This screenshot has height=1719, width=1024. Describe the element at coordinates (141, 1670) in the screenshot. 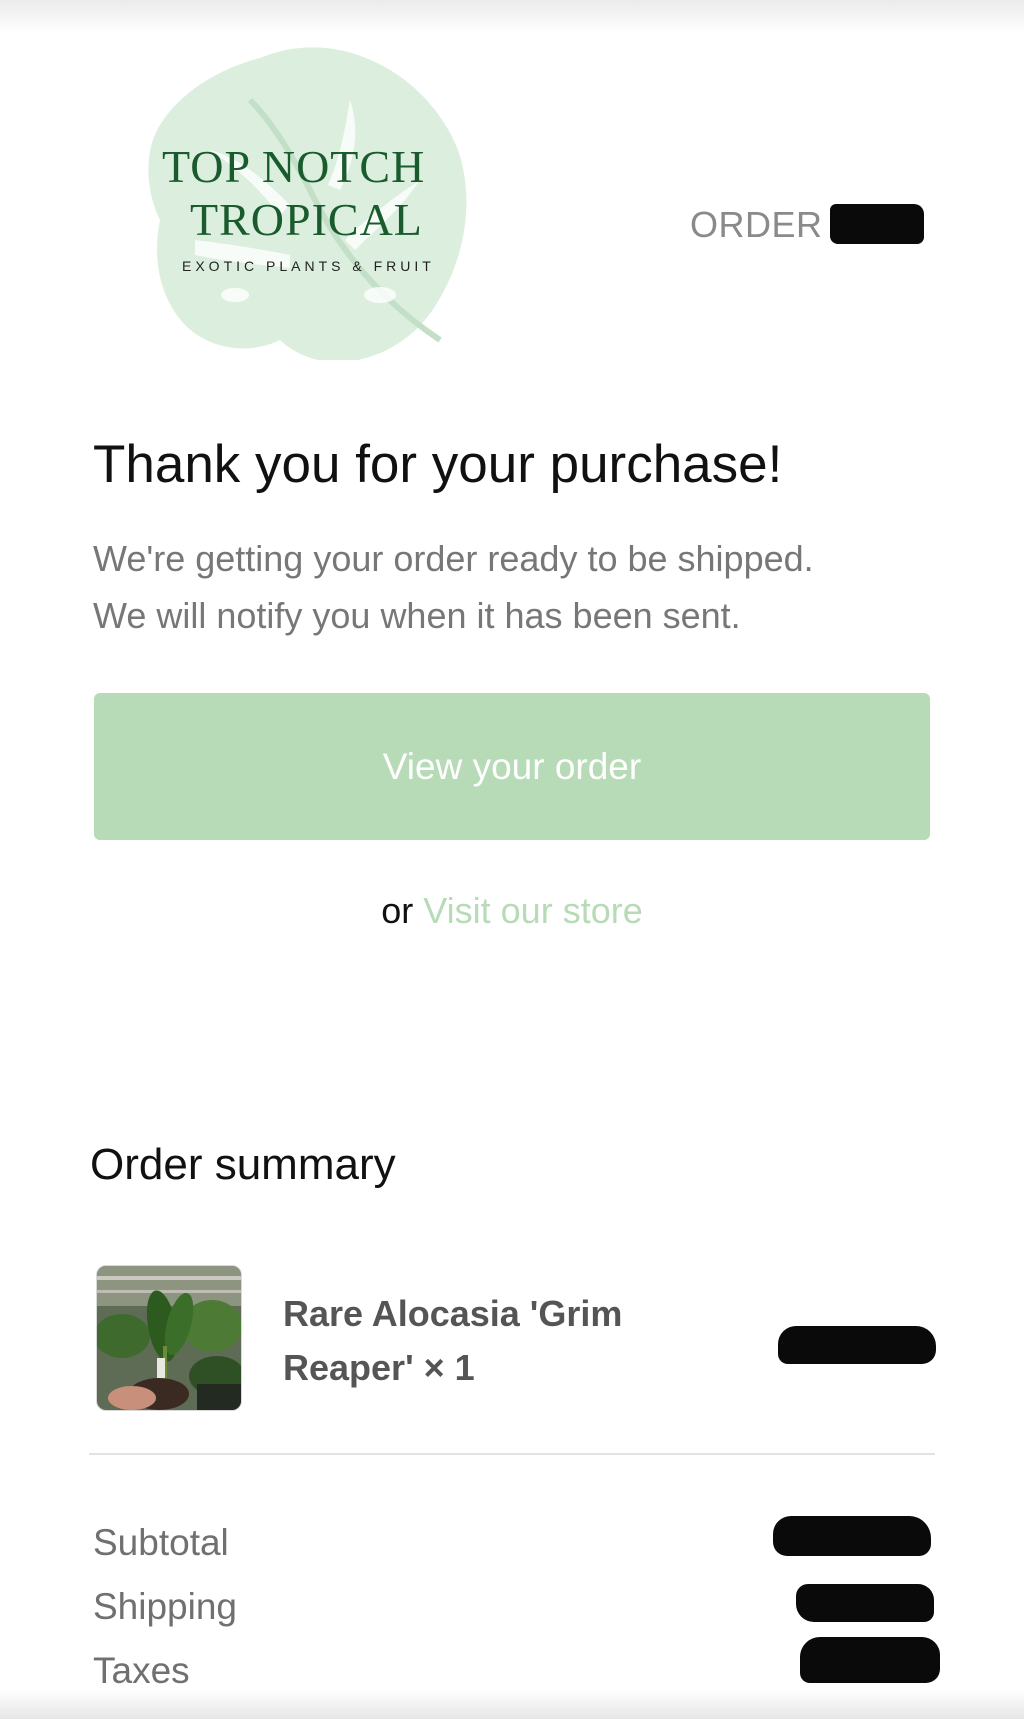

I see `taxes-label: Taxes` at that location.